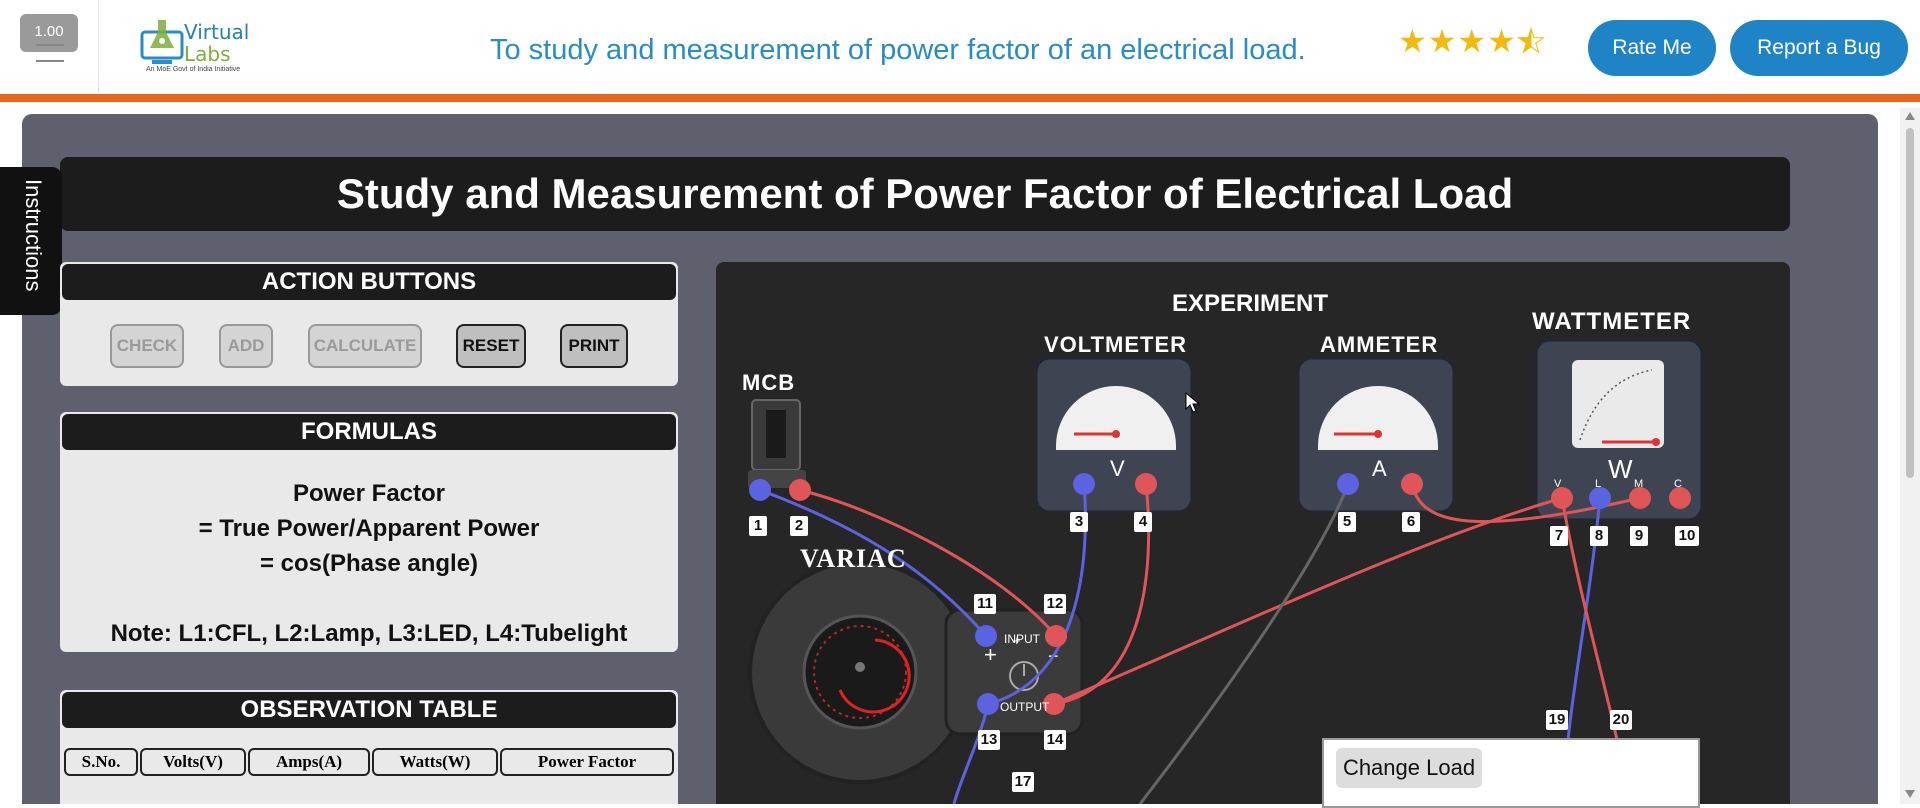  What do you see at coordinates (1678, 484) in the screenshot?
I see `wattmeter-term-label: C` at bounding box center [1678, 484].